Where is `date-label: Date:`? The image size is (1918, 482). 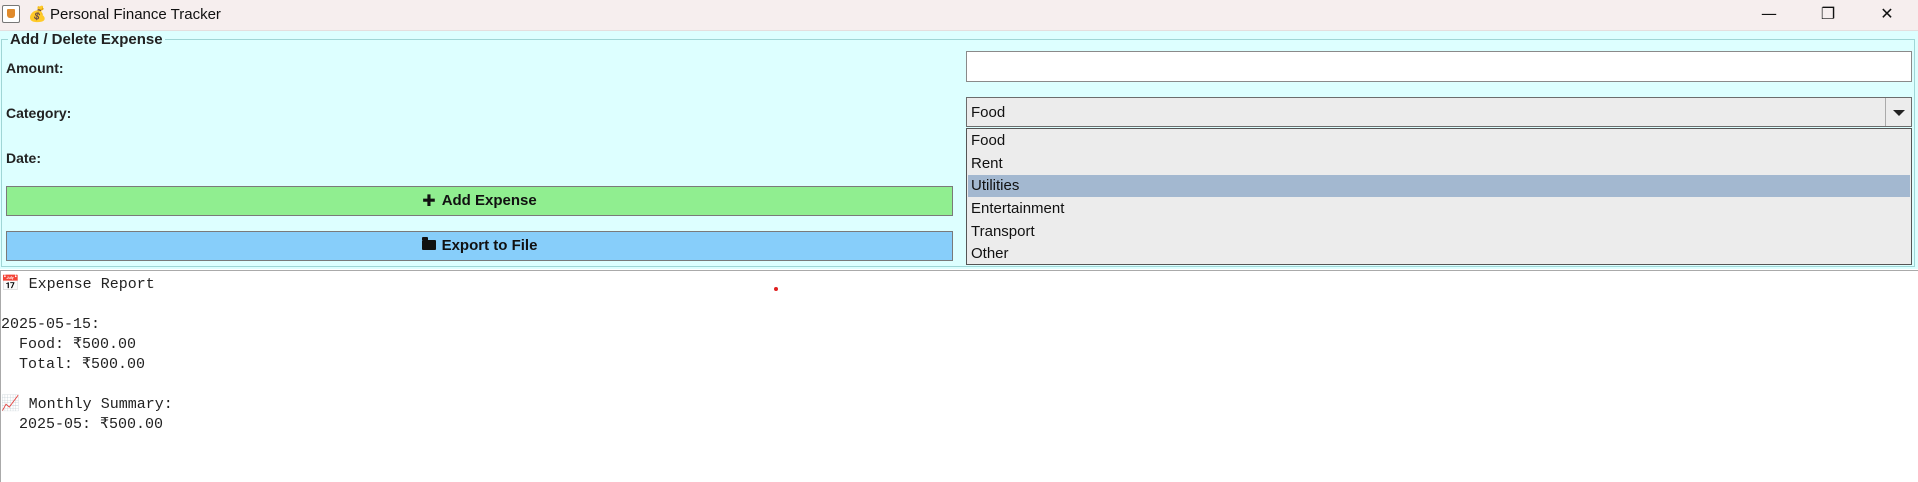 date-label: Date: is located at coordinates (24, 158).